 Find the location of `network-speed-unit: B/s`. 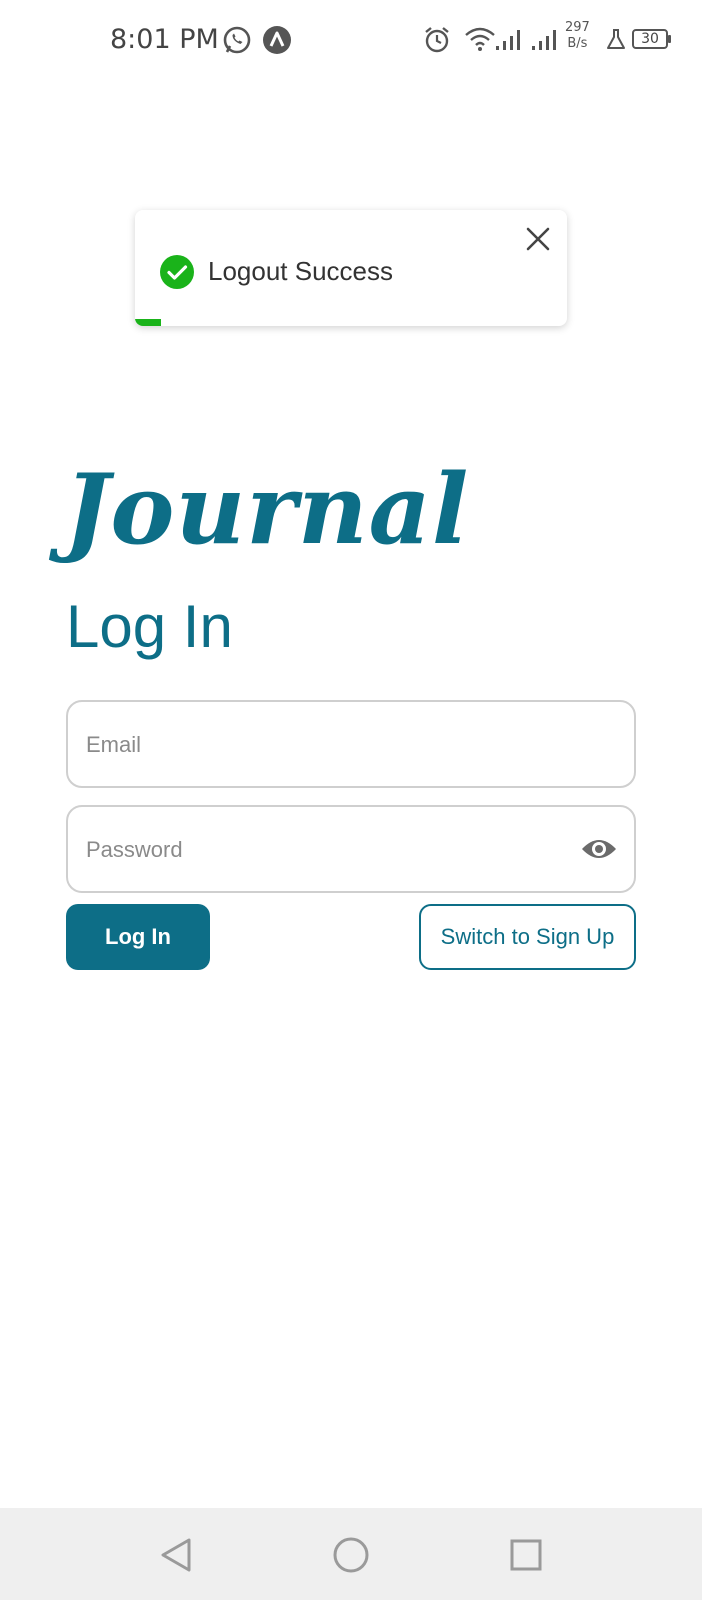

network-speed-unit: B/s is located at coordinates (577, 43).